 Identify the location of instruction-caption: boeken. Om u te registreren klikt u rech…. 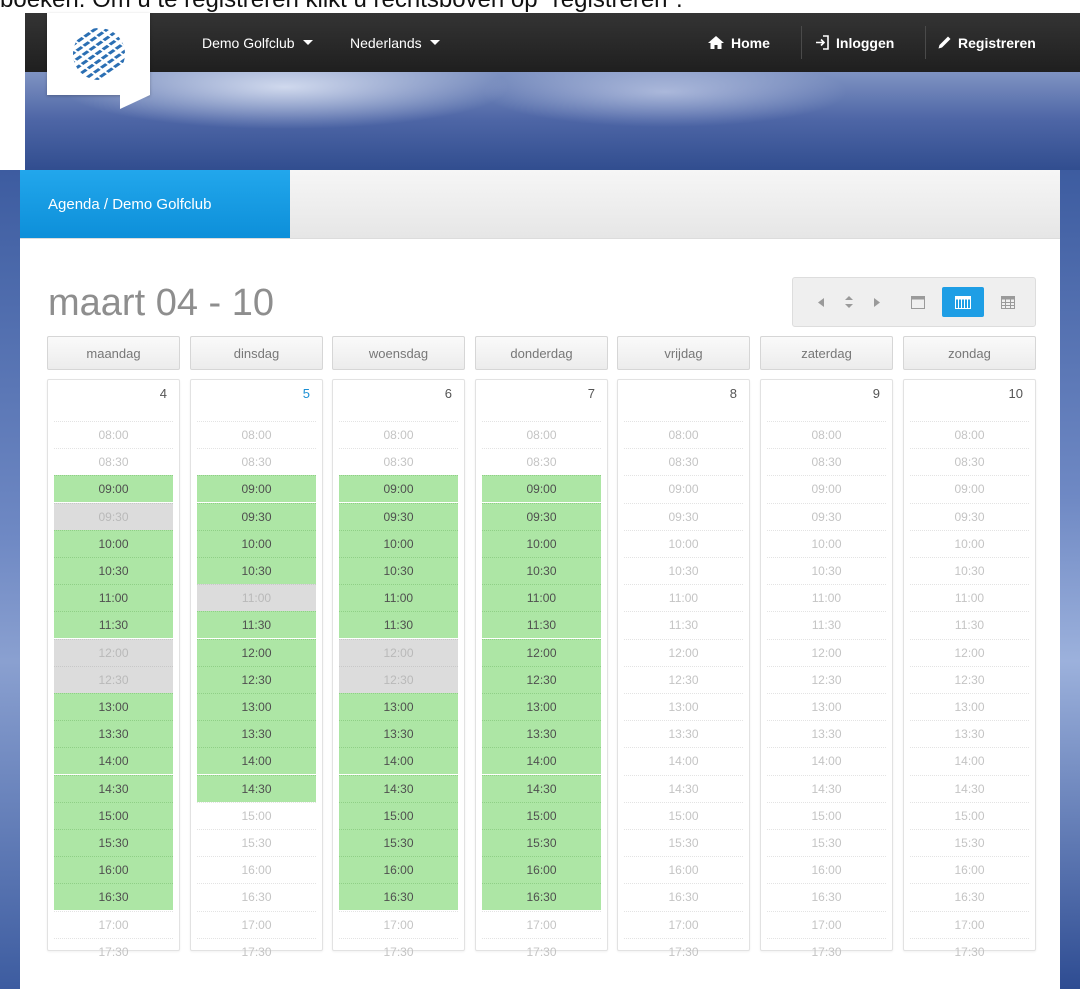
(540, 6).